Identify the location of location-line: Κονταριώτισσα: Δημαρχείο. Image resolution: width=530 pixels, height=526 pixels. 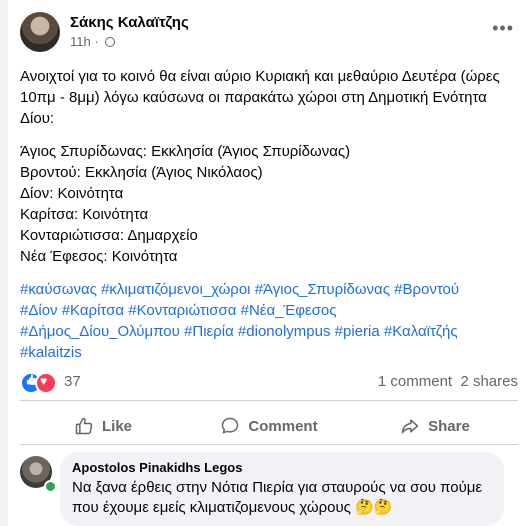
(109, 235).